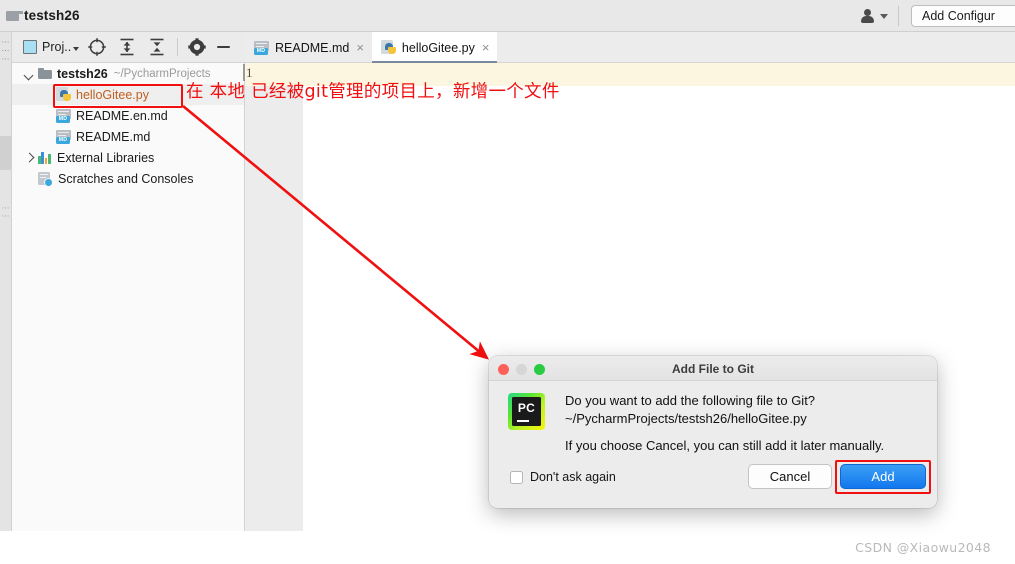  What do you see at coordinates (82, 73) in the screenshot?
I see `tree-root-label: testsh26` at bounding box center [82, 73].